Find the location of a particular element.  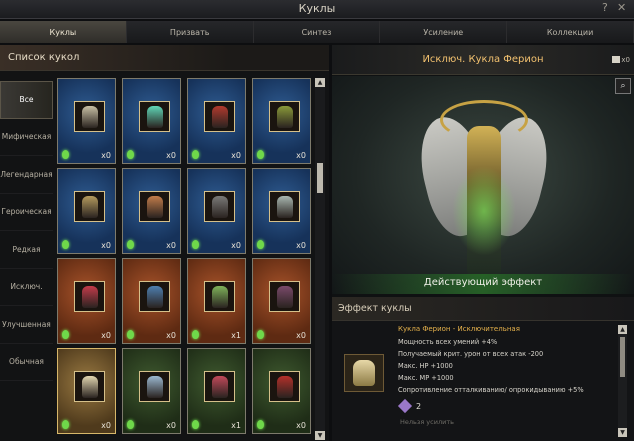

active-effect-label: Действующий эффект is located at coordinates (483, 282).